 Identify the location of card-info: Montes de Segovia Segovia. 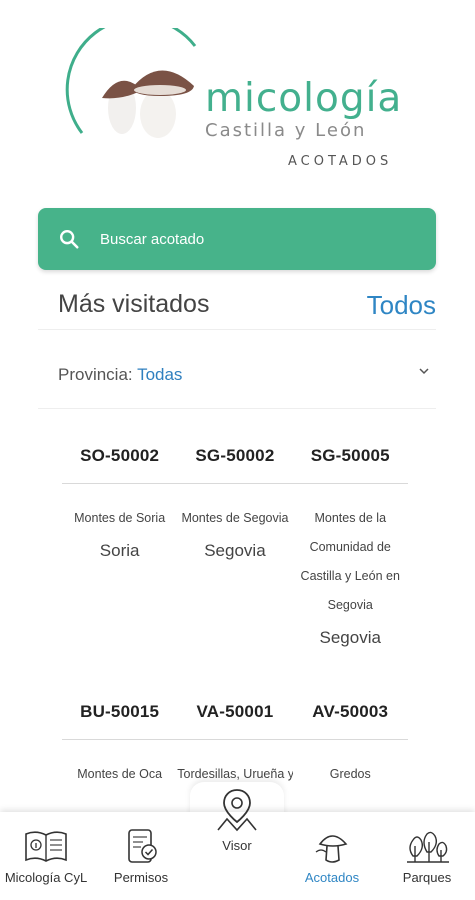
(234, 576).